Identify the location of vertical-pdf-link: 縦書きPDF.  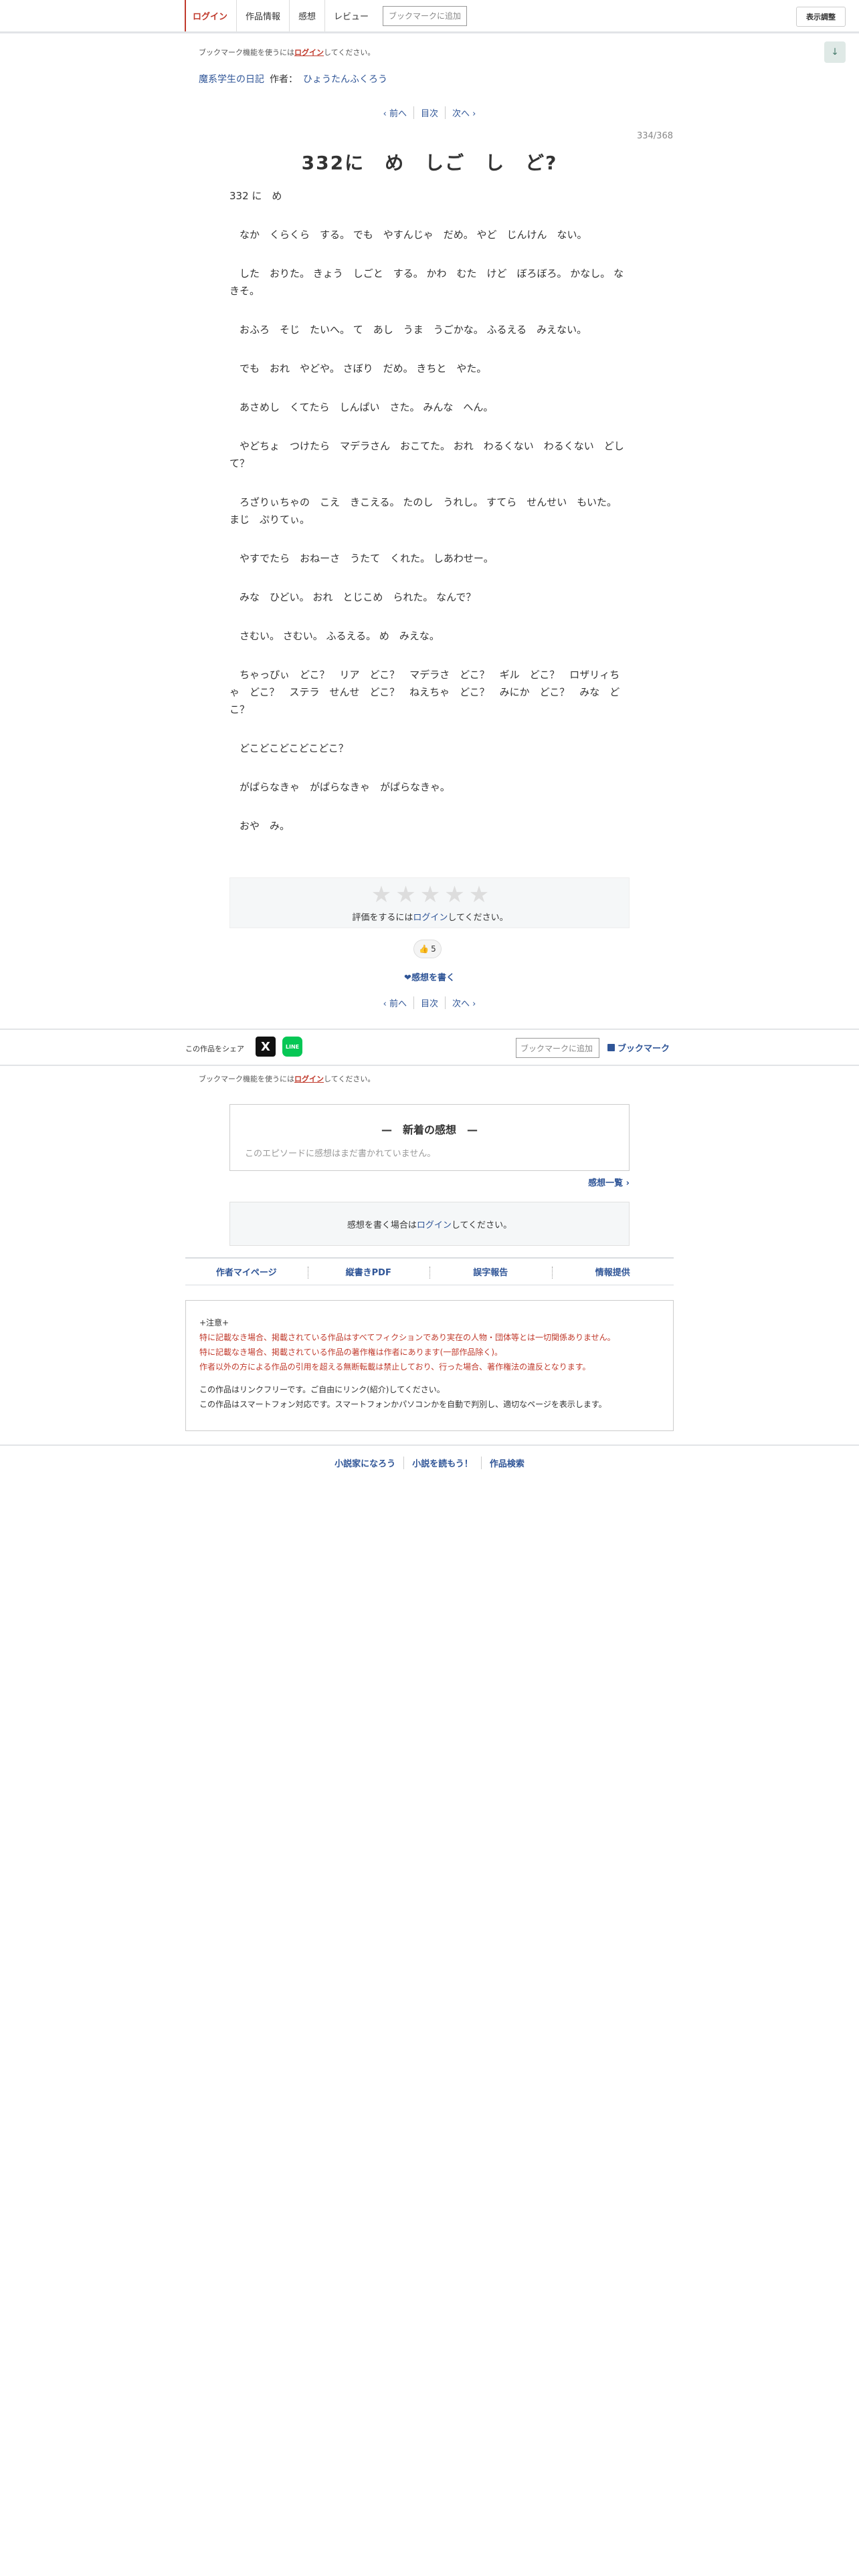
(368, 1272).